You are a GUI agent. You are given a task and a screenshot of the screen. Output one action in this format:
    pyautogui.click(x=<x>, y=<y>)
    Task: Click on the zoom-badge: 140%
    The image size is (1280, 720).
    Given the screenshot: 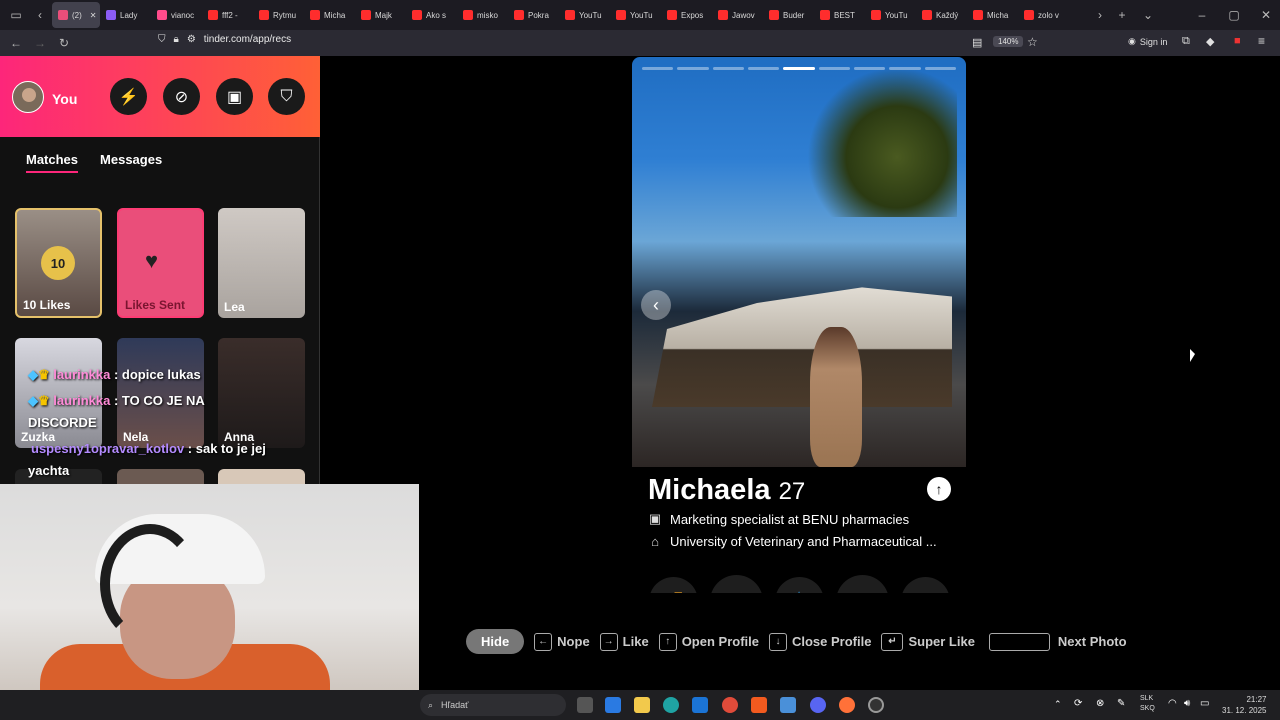 What is the action you would take?
    pyautogui.click(x=1008, y=41)
    